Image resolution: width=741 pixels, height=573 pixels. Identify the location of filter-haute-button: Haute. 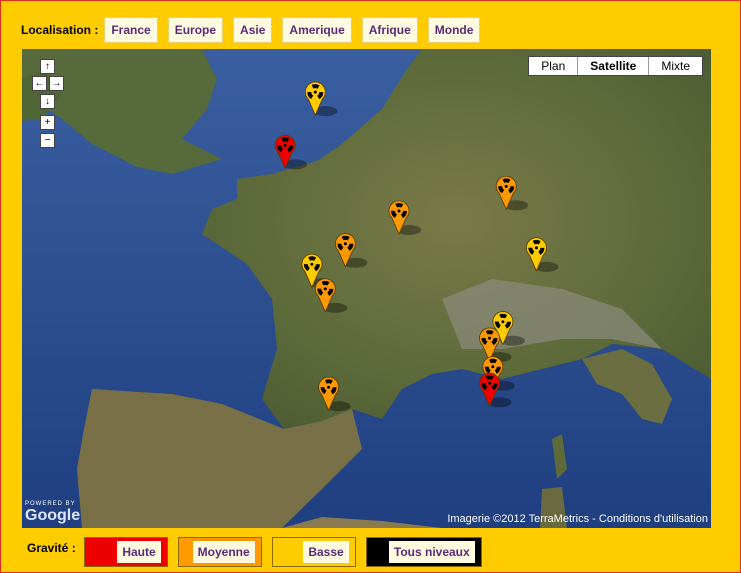
(125, 552).